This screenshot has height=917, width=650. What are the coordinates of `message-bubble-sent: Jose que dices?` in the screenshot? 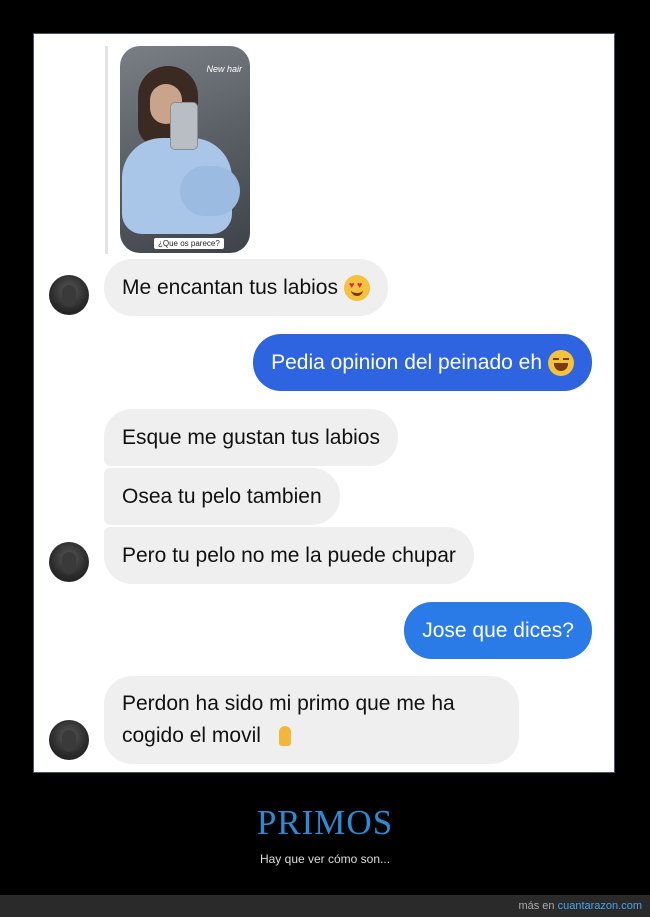 It's located at (498, 630).